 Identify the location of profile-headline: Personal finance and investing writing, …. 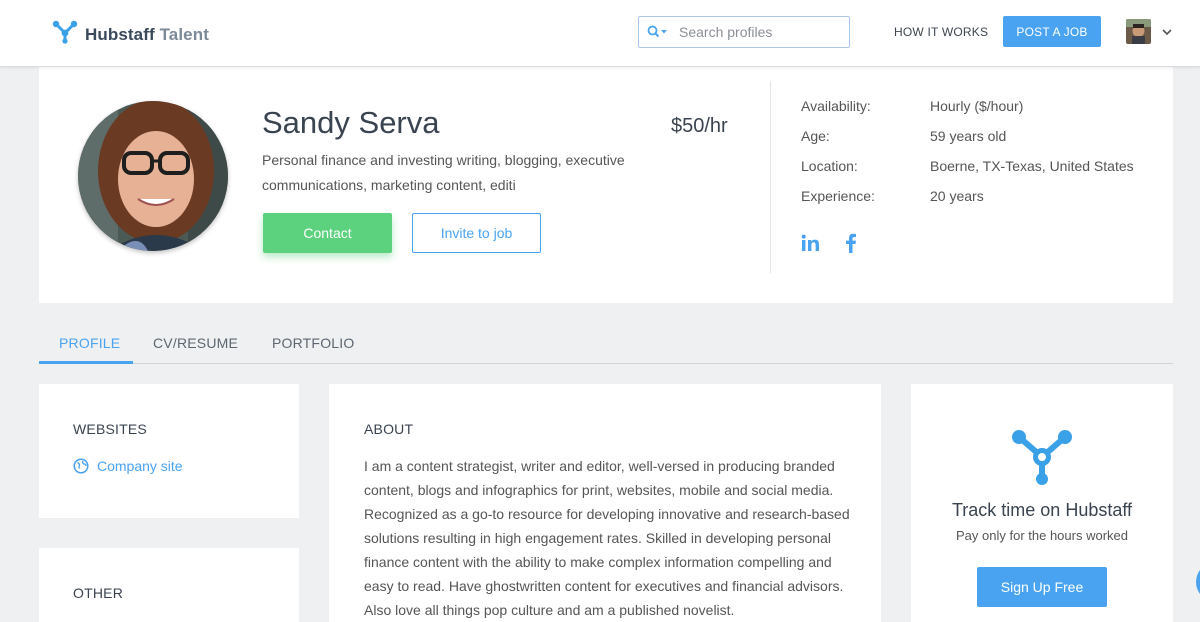
(443, 172).